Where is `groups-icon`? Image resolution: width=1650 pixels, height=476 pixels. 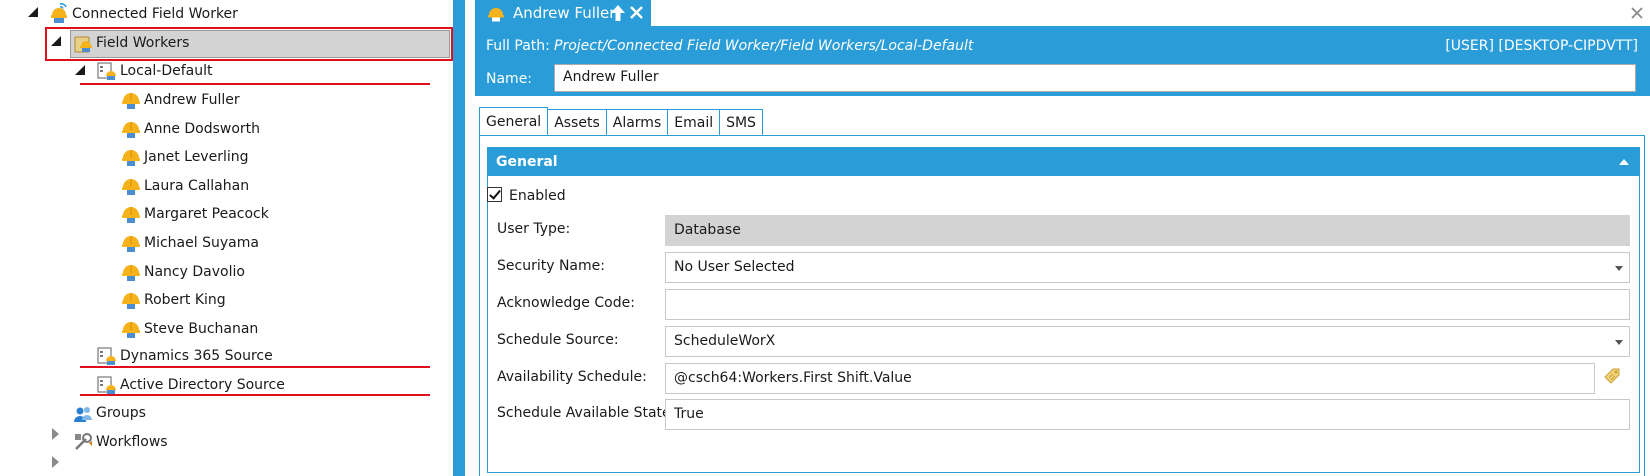
groups-icon is located at coordinates (83, 414).